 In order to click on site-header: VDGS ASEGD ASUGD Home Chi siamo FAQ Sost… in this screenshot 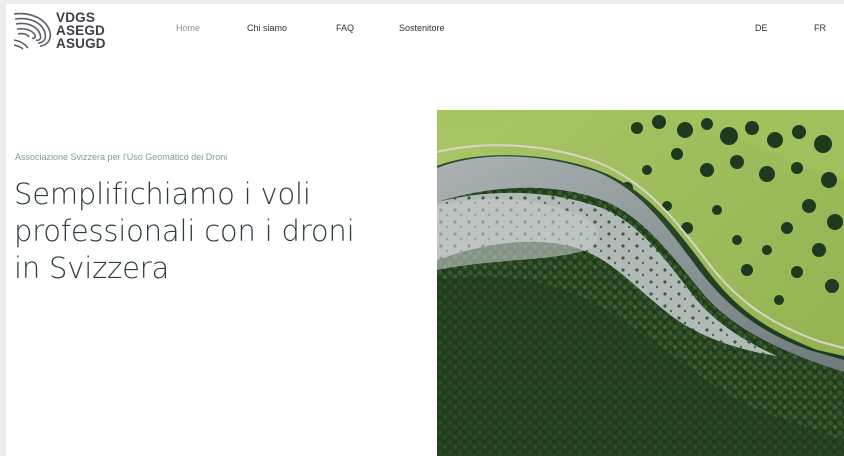, I will do `click(425, 29)`.